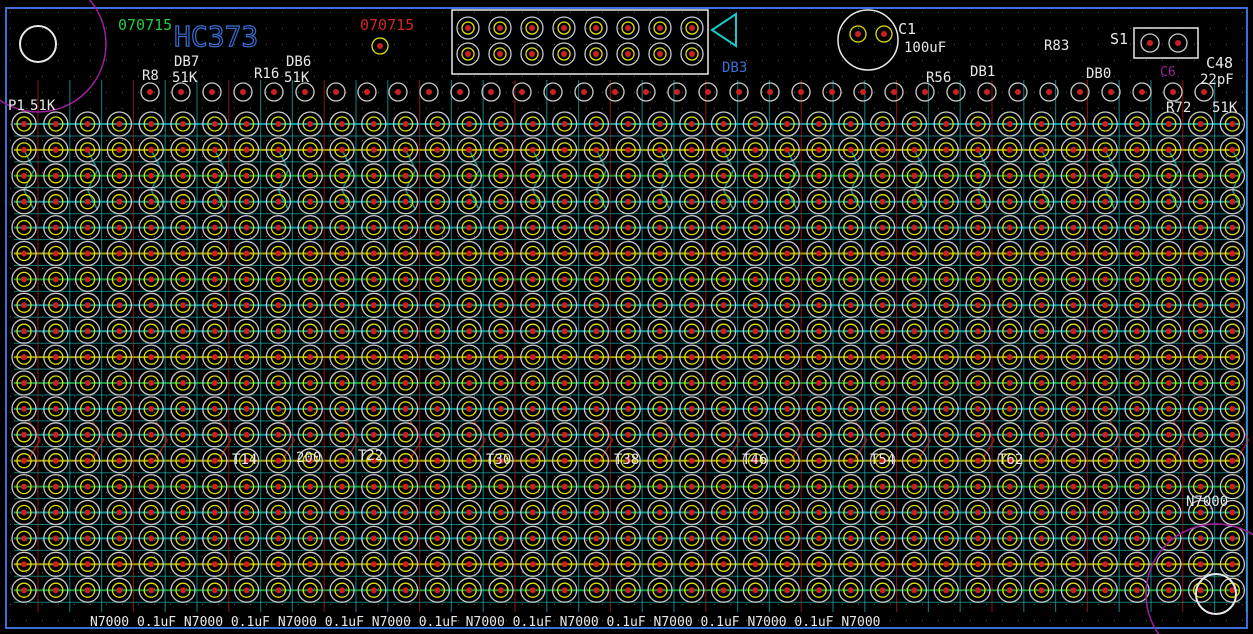 The height and width of the screenshot is (634, 1253). Describe the element at coordinates (216, 36) in the screenshot. I see `board-title: HC373` at that location.